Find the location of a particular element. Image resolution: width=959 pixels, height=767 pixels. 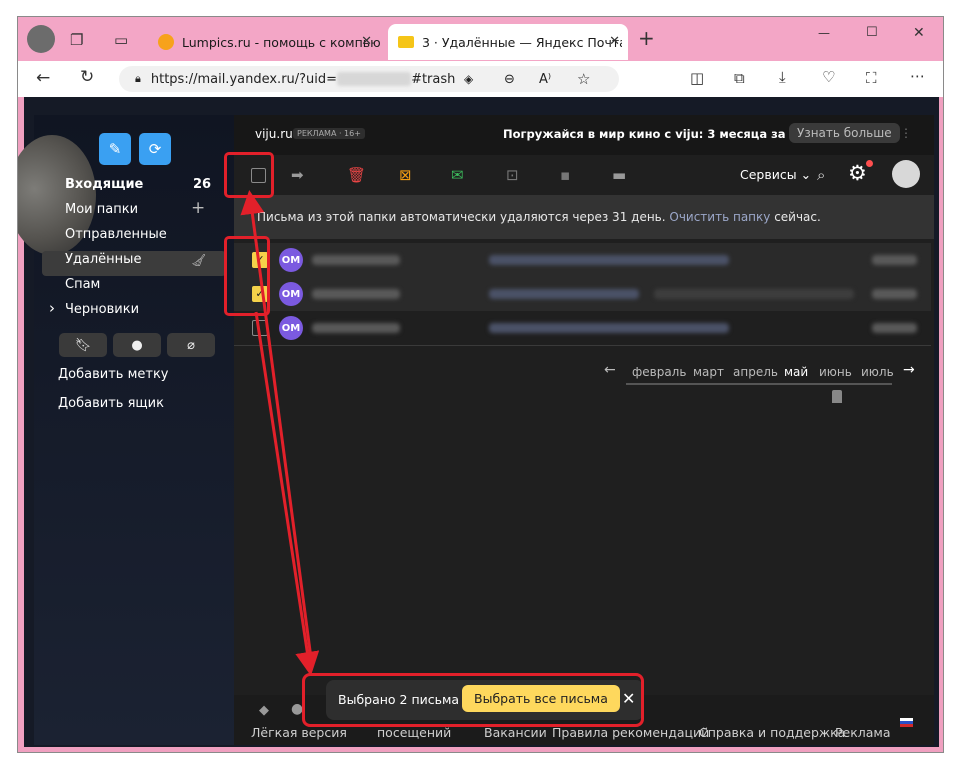

screenshot-icon: ⛶ is located at coordinates (871, 78).